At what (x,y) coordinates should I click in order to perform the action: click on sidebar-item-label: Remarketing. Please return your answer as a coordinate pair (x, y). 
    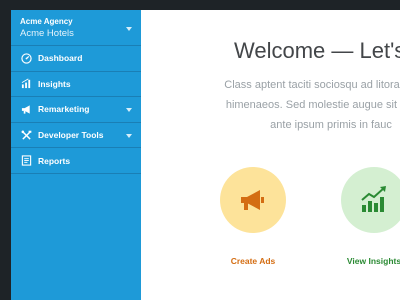
    Looking at the image, I should click on (64, 109).